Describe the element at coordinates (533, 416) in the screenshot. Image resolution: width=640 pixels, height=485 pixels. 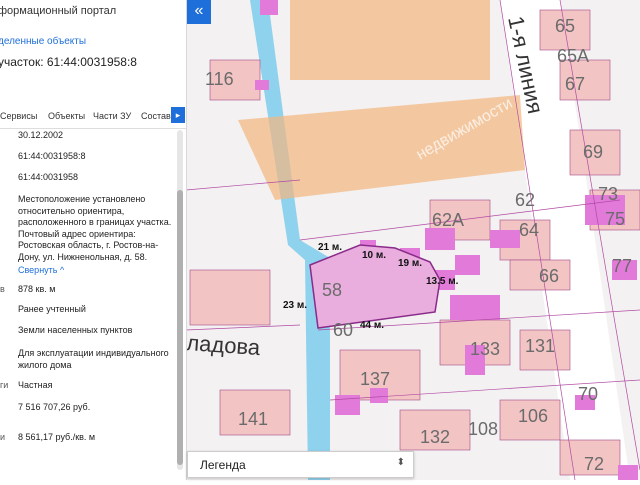
I see `house-number-label: 106` at that location.